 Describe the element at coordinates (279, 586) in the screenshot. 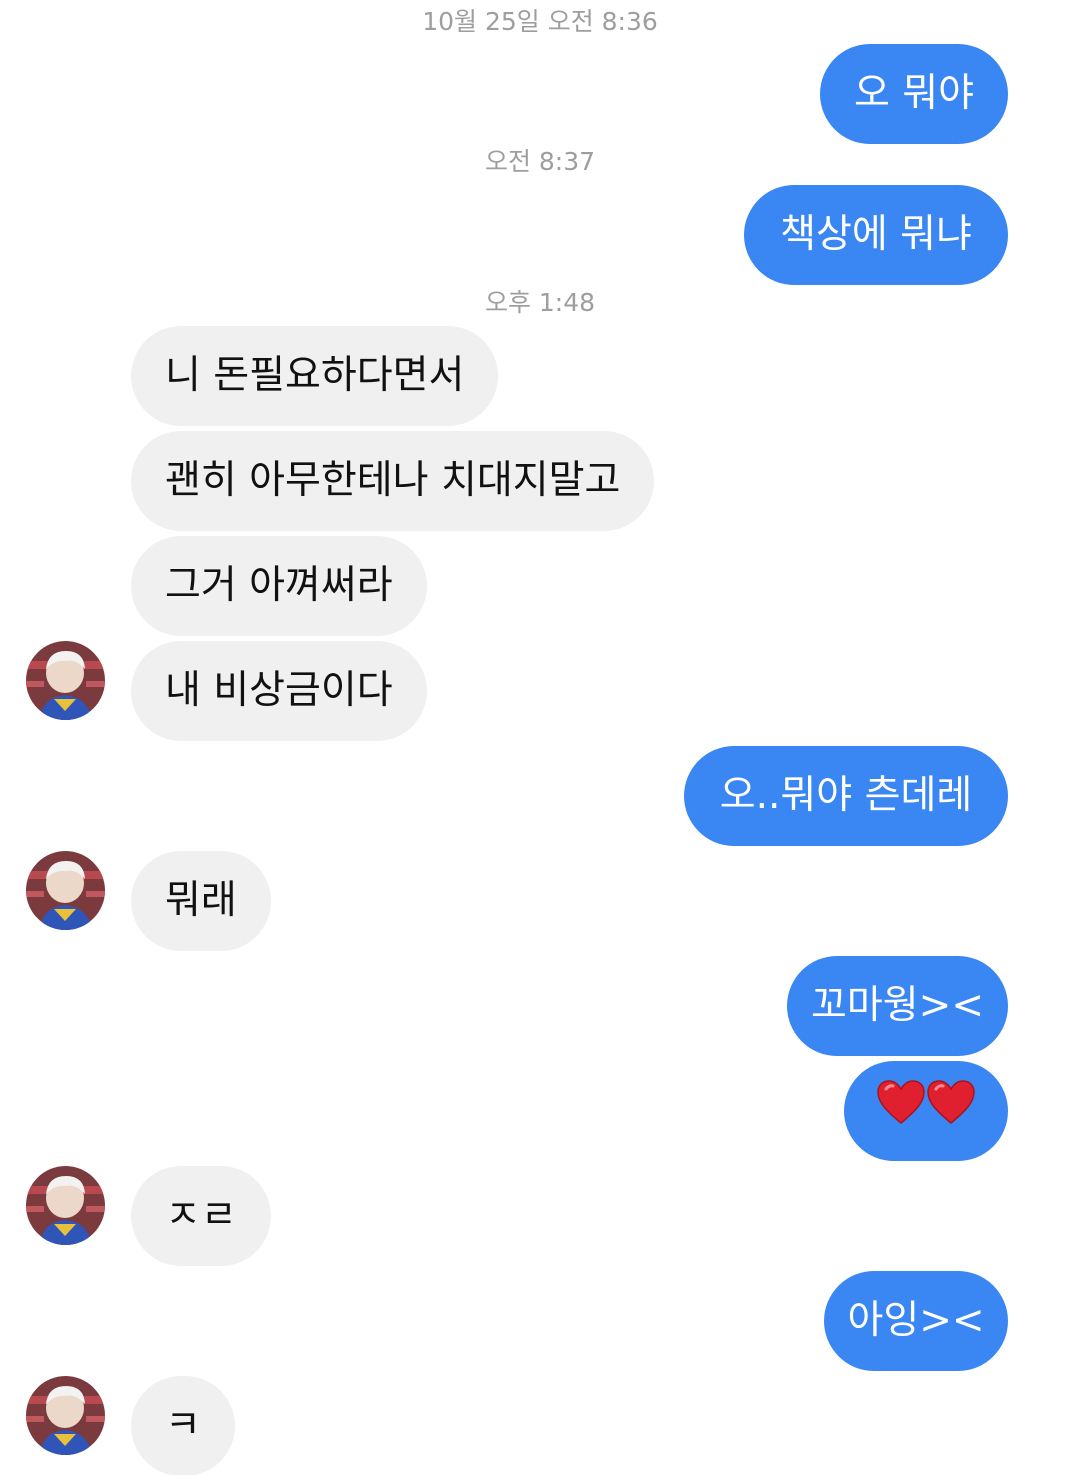

I see `incoming-message-bubble: 그거 아껴써라` at that location.